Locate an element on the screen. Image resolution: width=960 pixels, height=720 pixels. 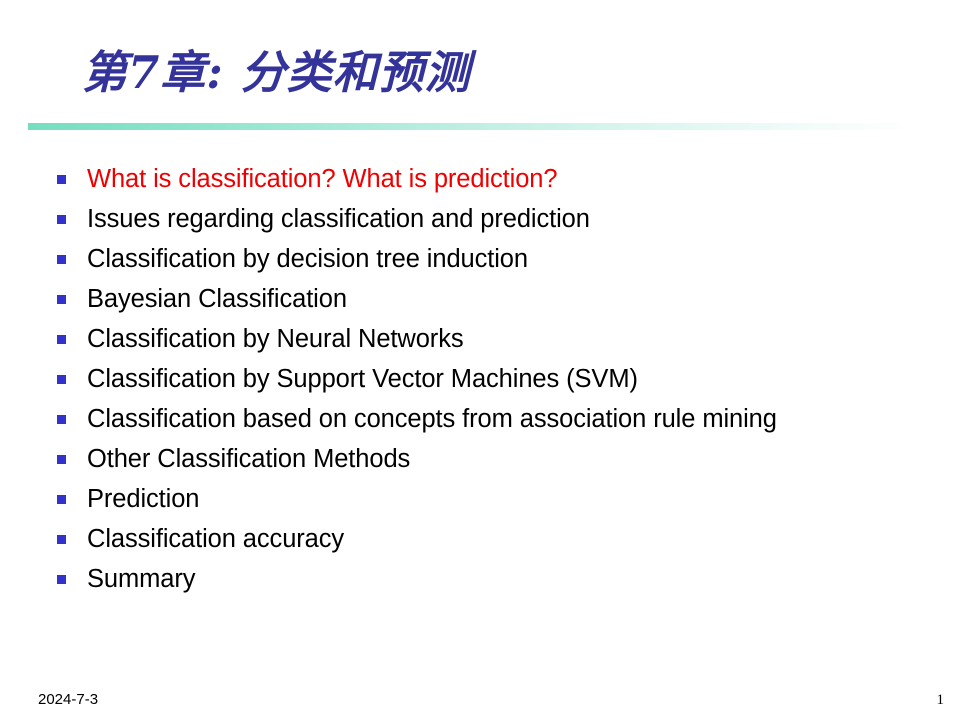
list-item: Classification accuracy is located at coordinates (482, 539).